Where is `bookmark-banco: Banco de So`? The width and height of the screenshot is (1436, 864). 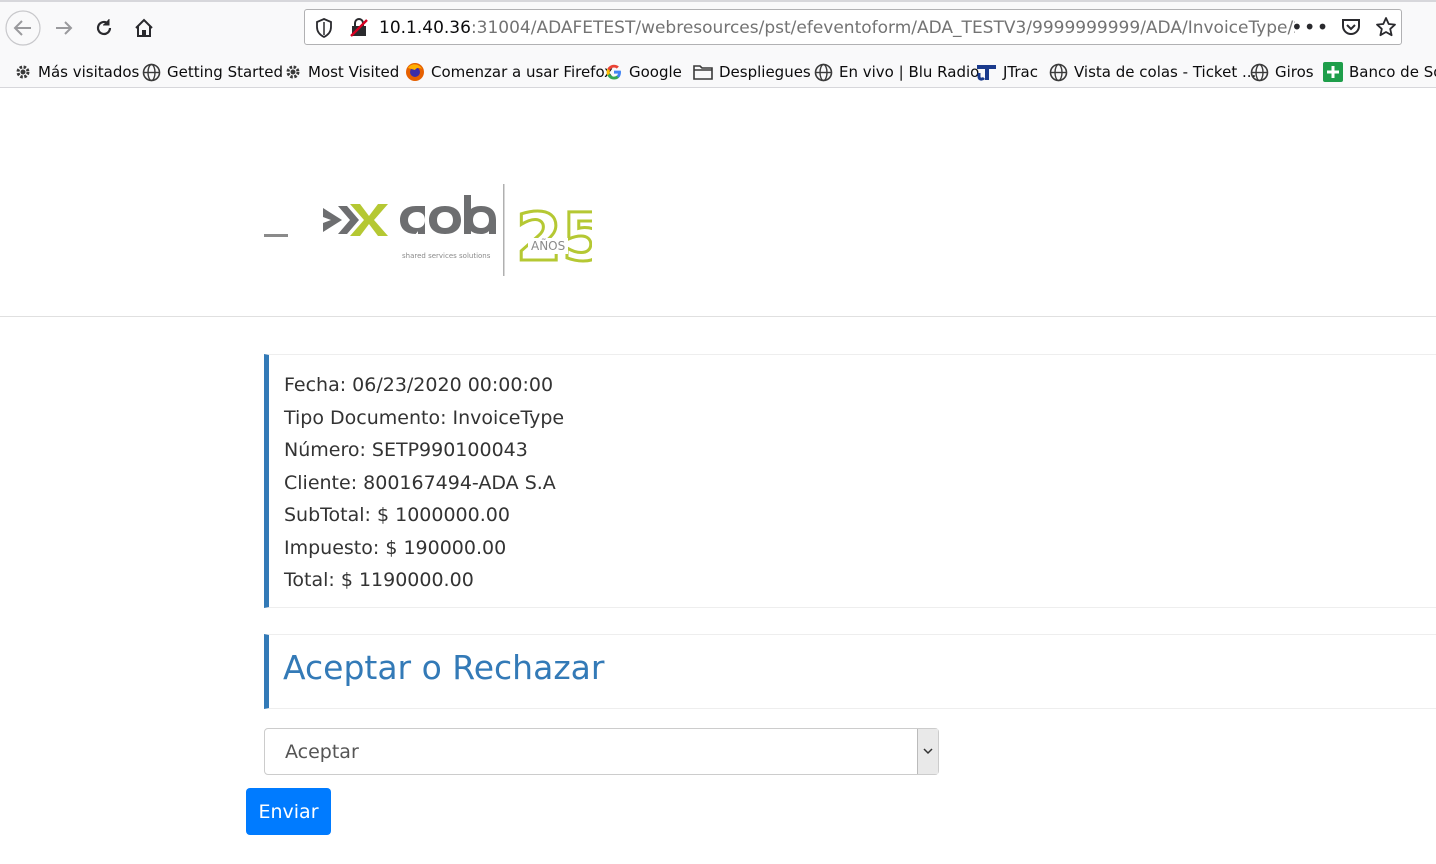
bookmark-banco: Banco de So is located at coordinates (1379, 72).